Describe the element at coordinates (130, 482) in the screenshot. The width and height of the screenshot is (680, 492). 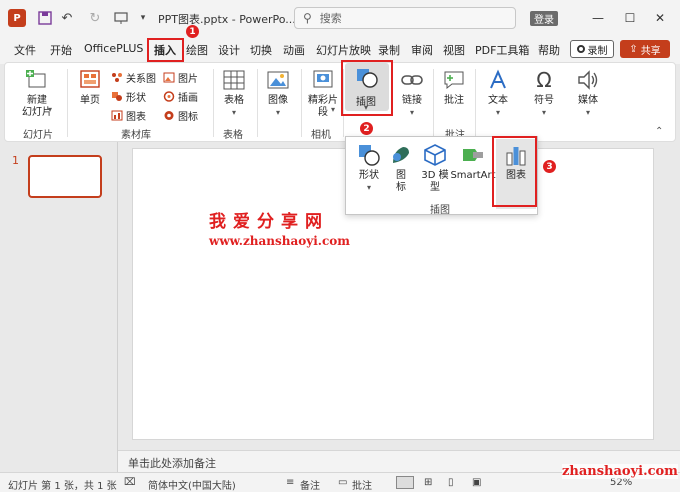
I see `accessibility-icon: ⌧` at that location.